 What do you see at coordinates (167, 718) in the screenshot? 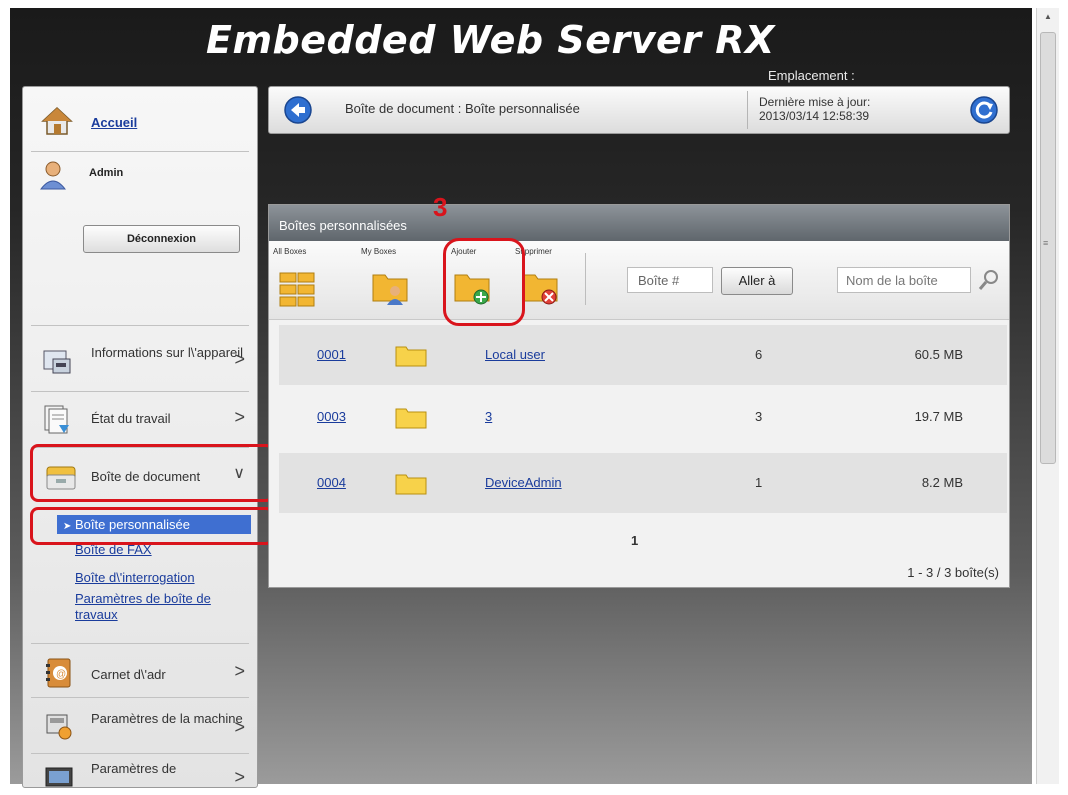
I see `sidebar-item-label: Paramètres de la machine` at bounding box center [167, 718].